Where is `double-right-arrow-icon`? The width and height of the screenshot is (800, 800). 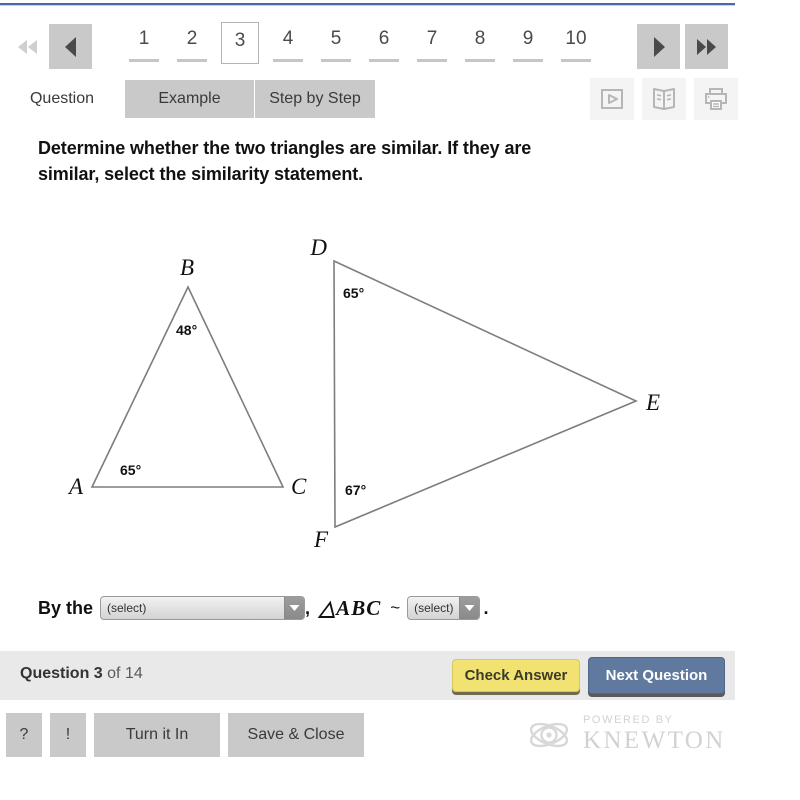 double-right-arrow-icon is located at coordinates (706, 46).